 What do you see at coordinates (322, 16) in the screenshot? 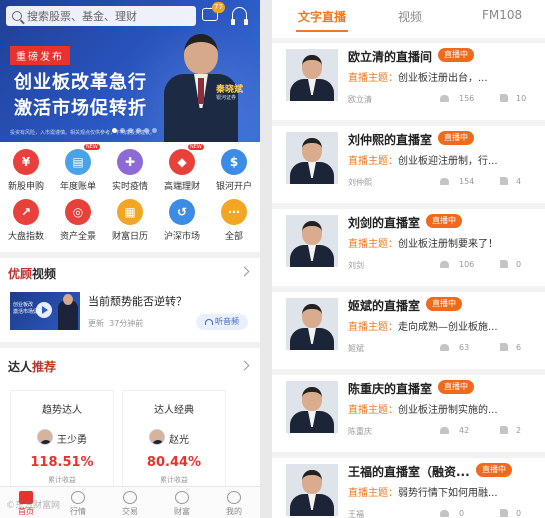
I see `tab-text-live: 文字直播` at bounding box center [322, 16].